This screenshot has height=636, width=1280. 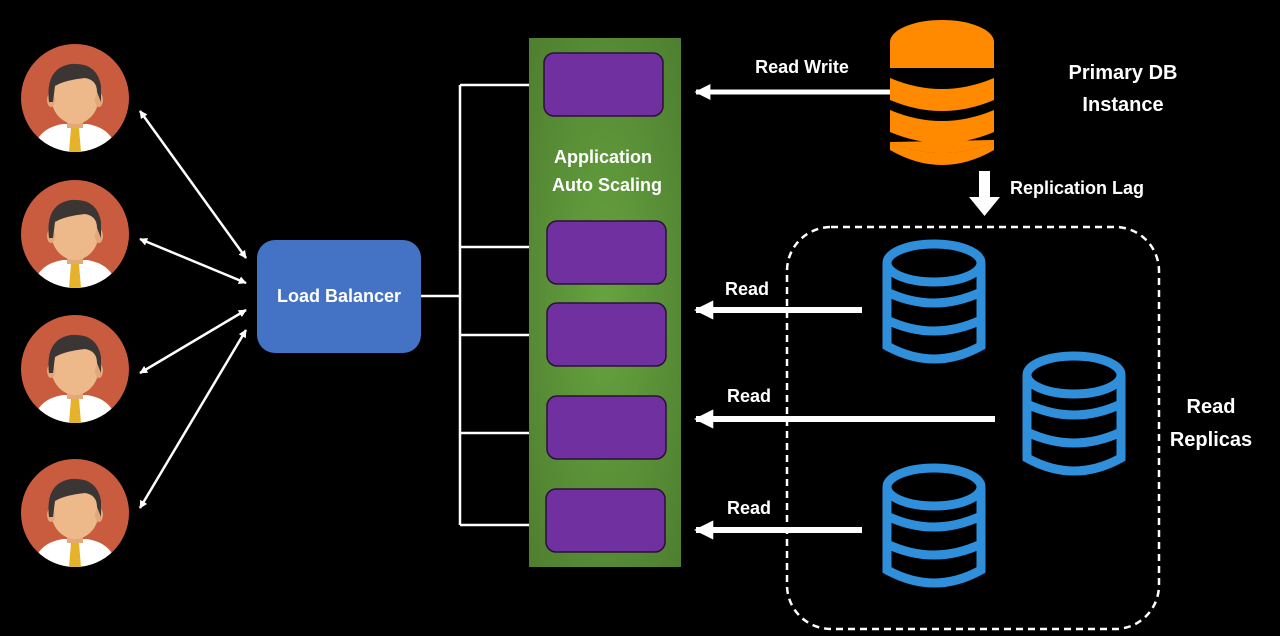 I want to click on read-label-3: Read, so click(x=749, y=508).